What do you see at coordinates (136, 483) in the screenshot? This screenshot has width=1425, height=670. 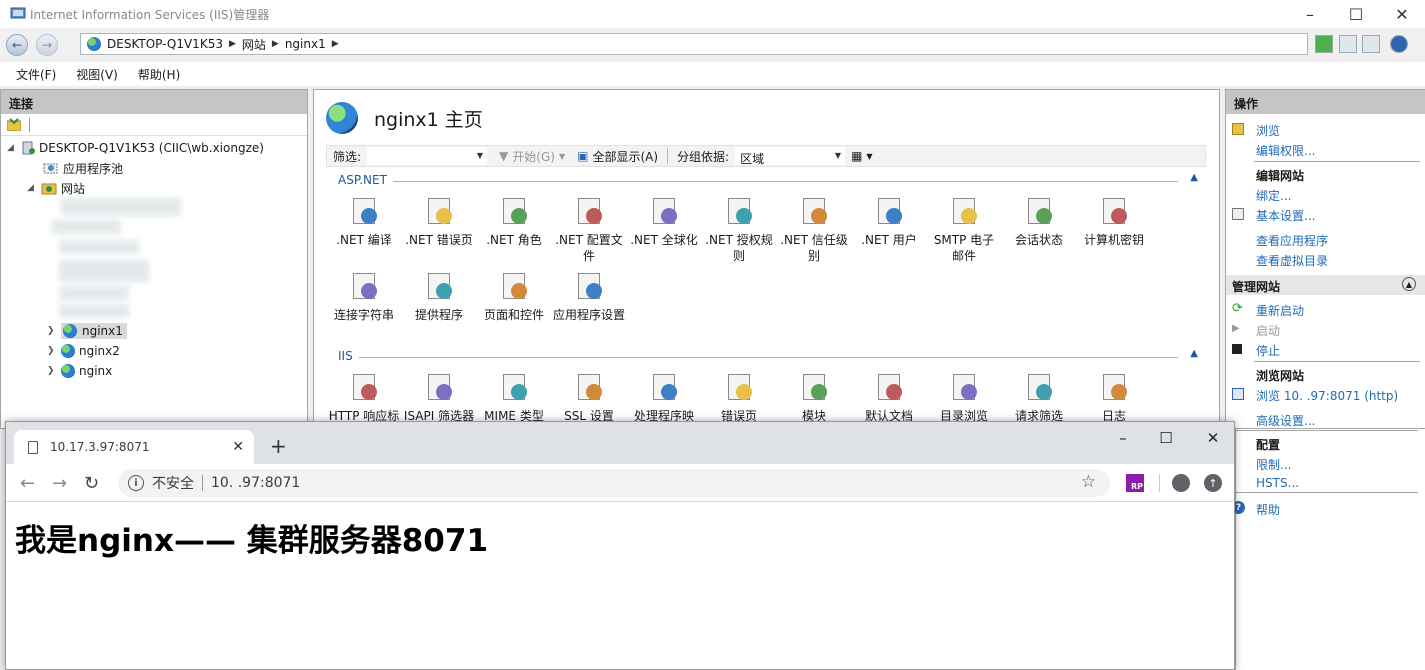 I see `info-icon: i` at bounding box center [136, 483].